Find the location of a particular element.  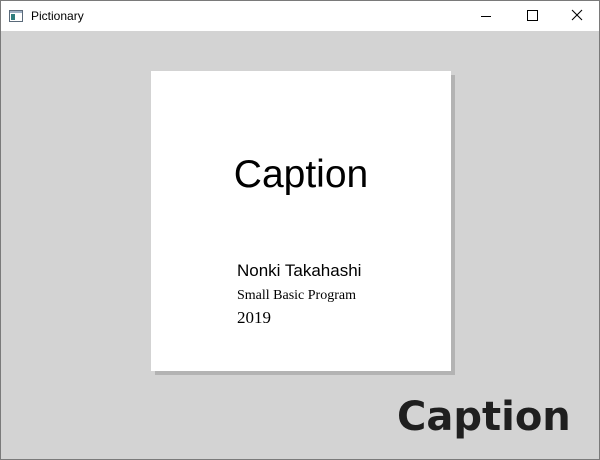

minimize-button is located at coordinates (486, 16).